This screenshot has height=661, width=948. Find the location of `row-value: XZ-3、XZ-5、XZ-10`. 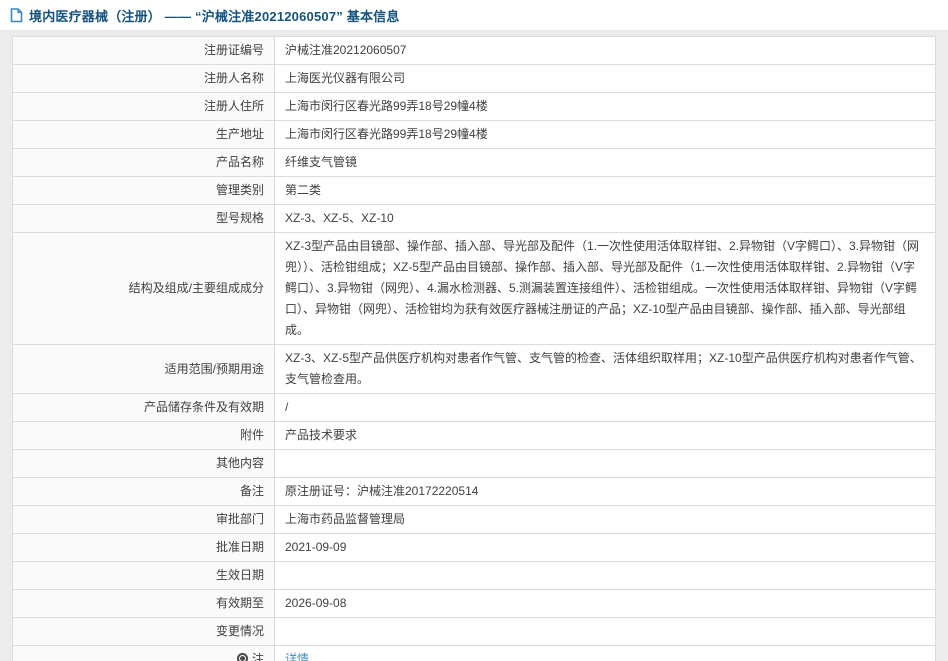

row-value: XZ-3、XZ-5、XZ-10 is located at coordinates (605, 218).